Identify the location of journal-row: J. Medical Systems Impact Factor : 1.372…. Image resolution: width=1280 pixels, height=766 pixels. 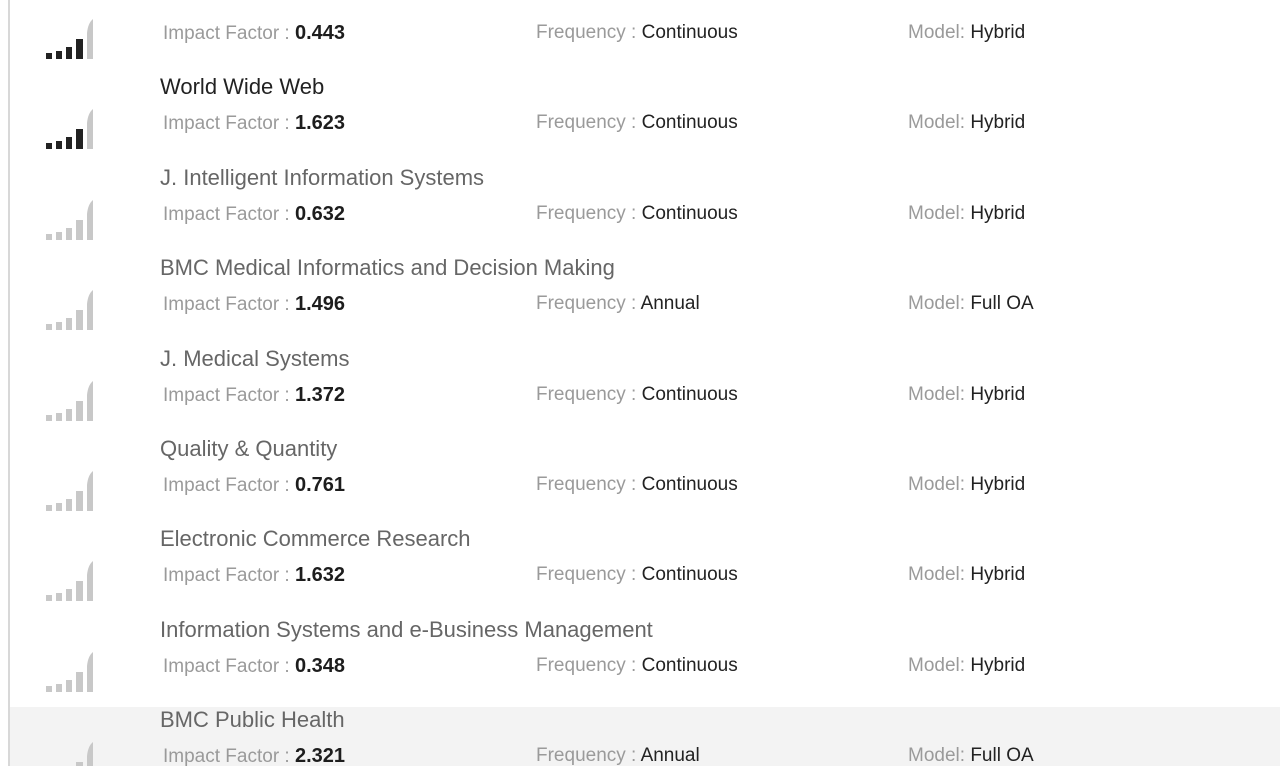
(645, 391).